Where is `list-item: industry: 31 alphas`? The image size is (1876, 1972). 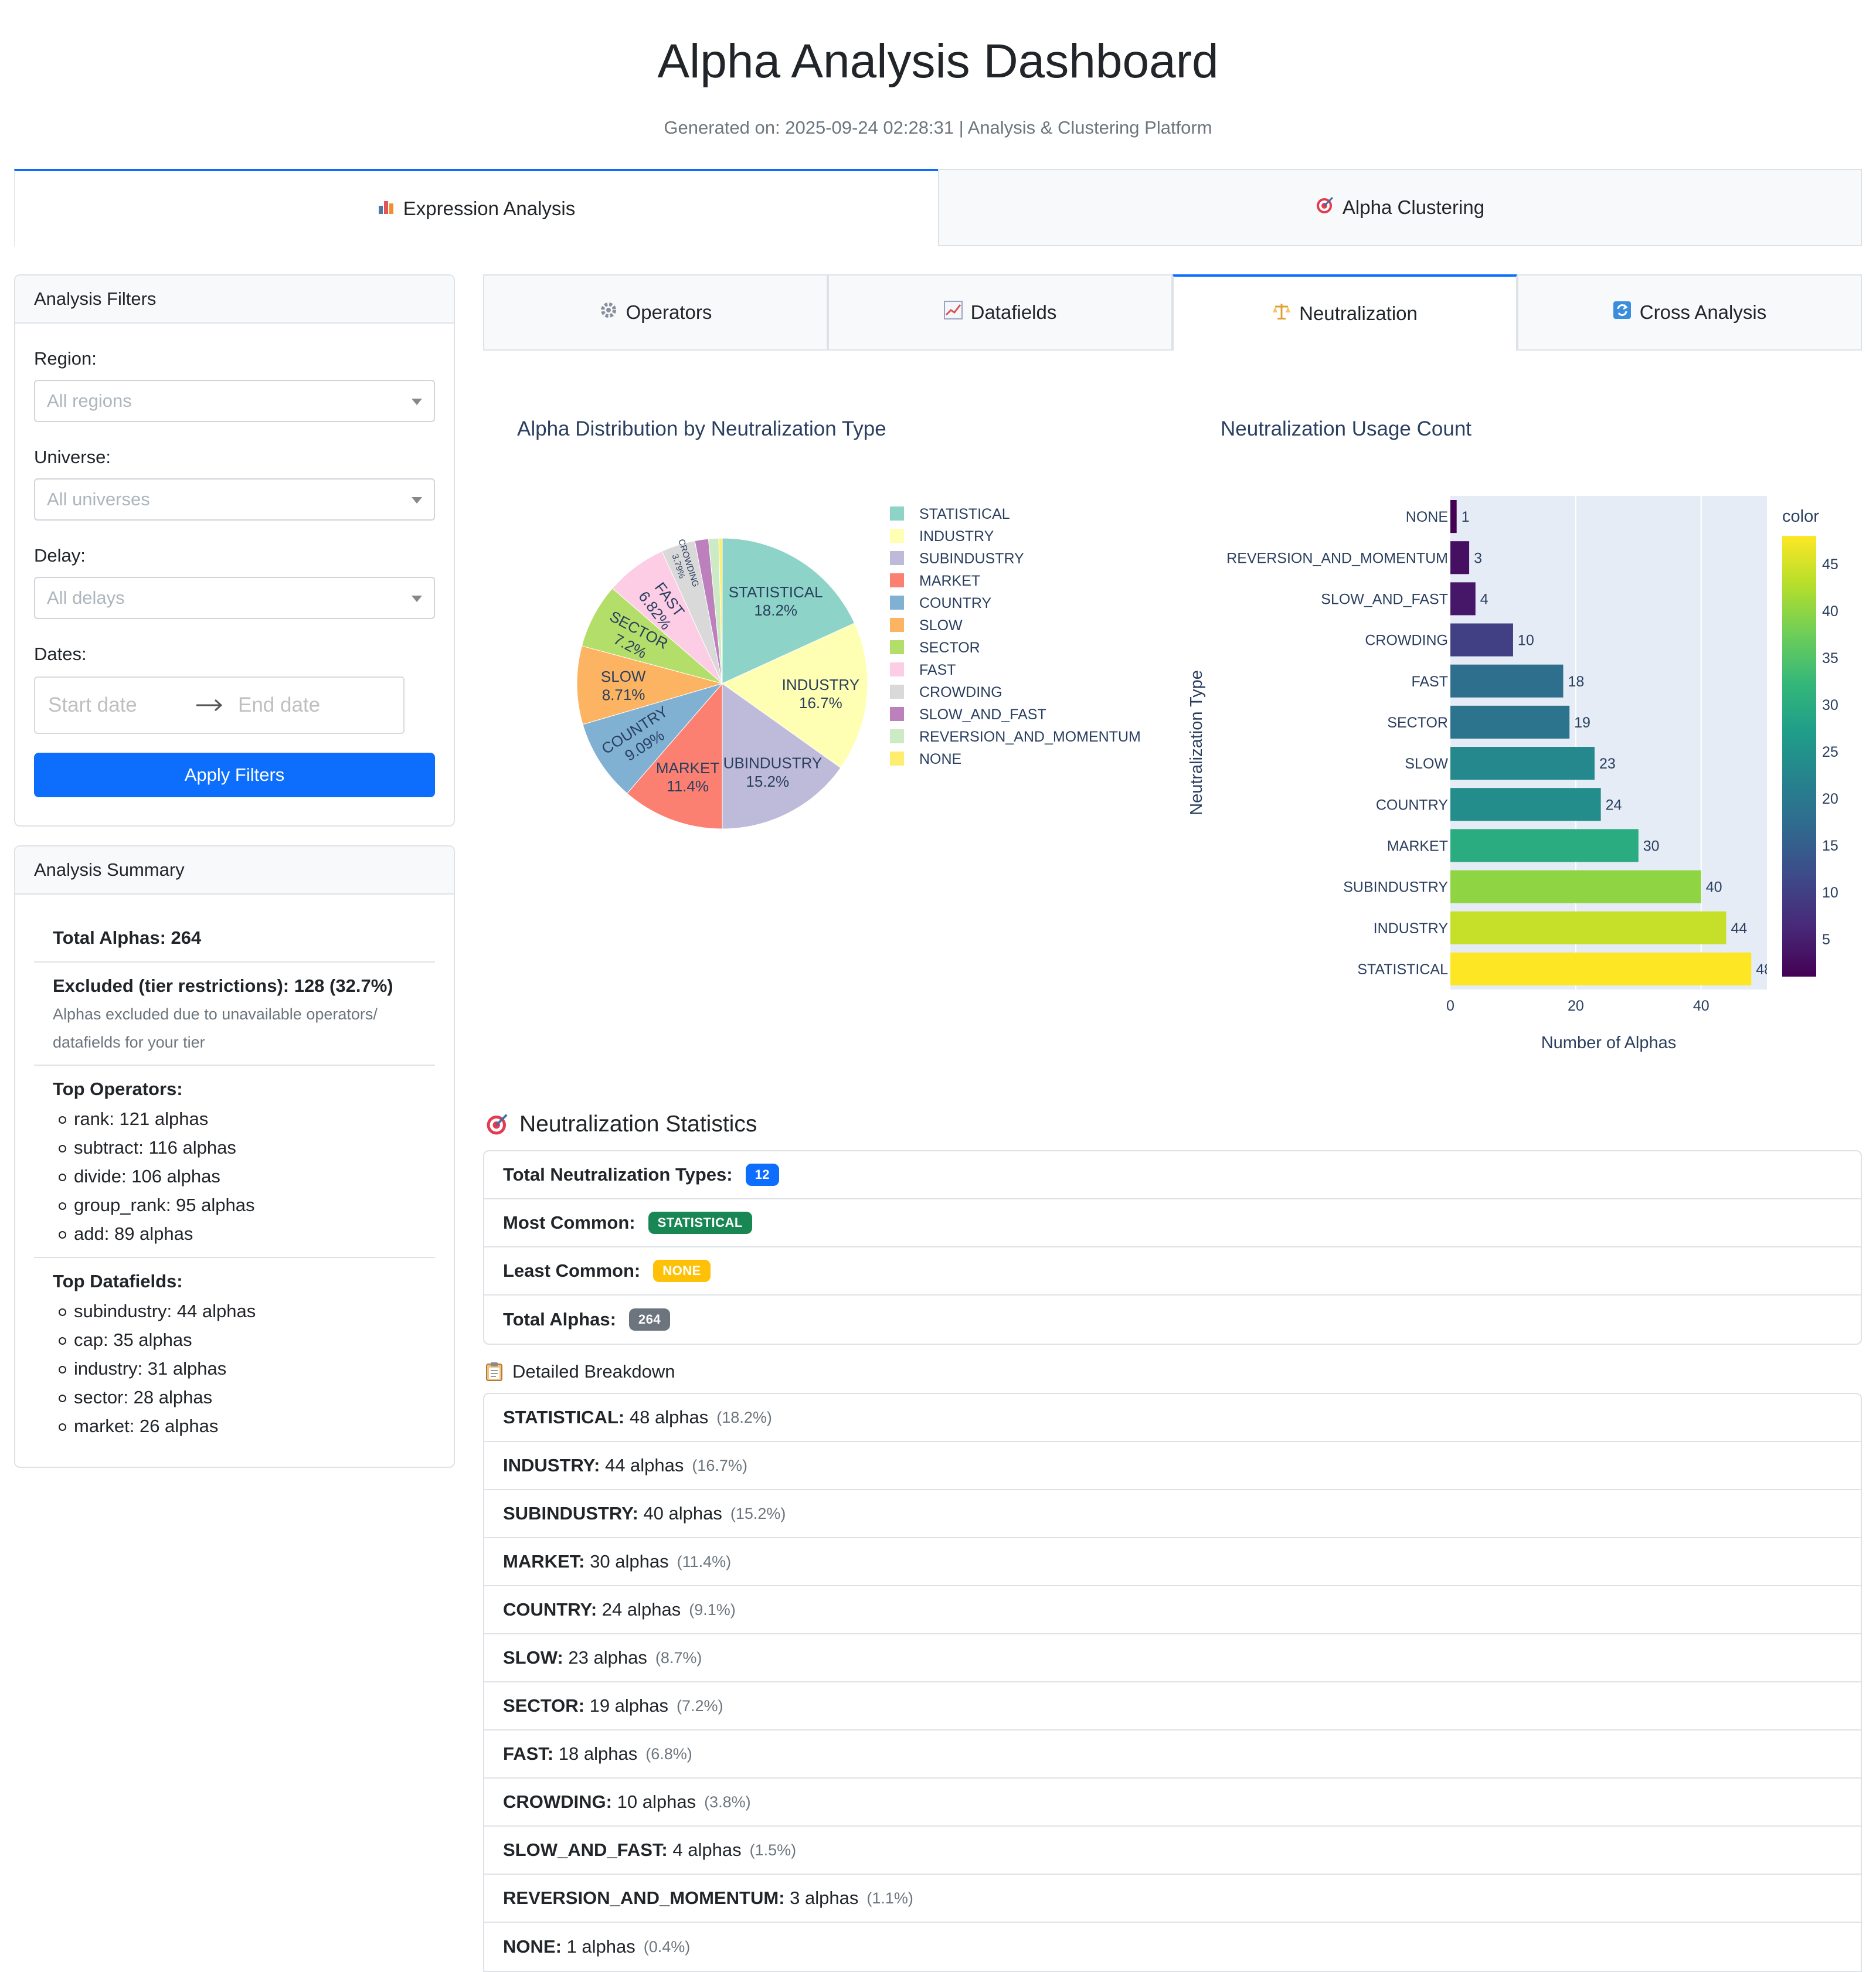
list-item: industry: 31 alphas is located at coordinates (157, 1368).